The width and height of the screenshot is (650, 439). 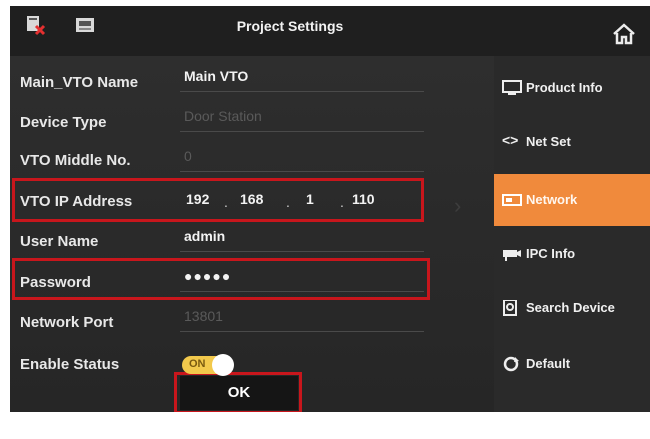 What do you see at coordinates (223, 365) in the screenshot?
I see `toggle-knob` at bounding box center [223, 365].